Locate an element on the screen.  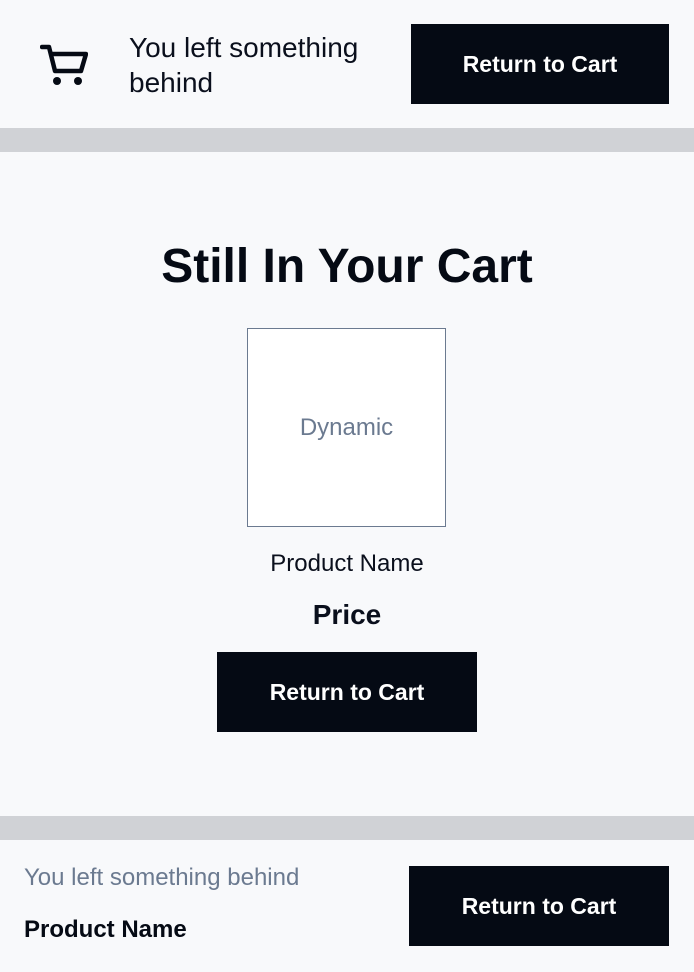
header-banner: You left something behind Return to Cart is located at coordinates (347, 64).